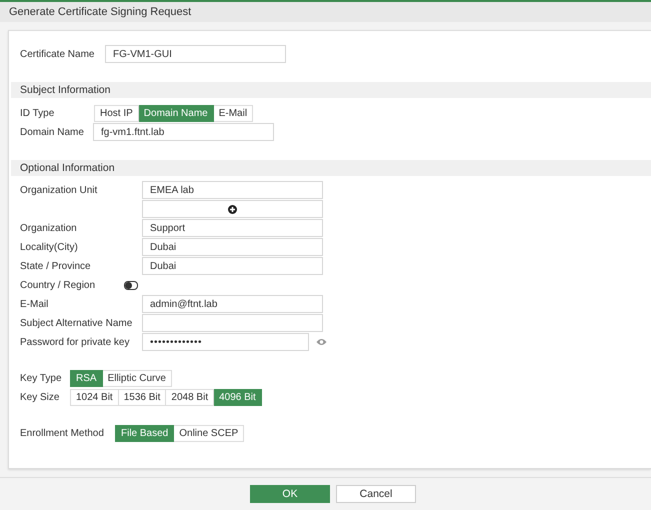  I want to click on input-field: fg-vm1.ftnt.lab, so click(183, 132).